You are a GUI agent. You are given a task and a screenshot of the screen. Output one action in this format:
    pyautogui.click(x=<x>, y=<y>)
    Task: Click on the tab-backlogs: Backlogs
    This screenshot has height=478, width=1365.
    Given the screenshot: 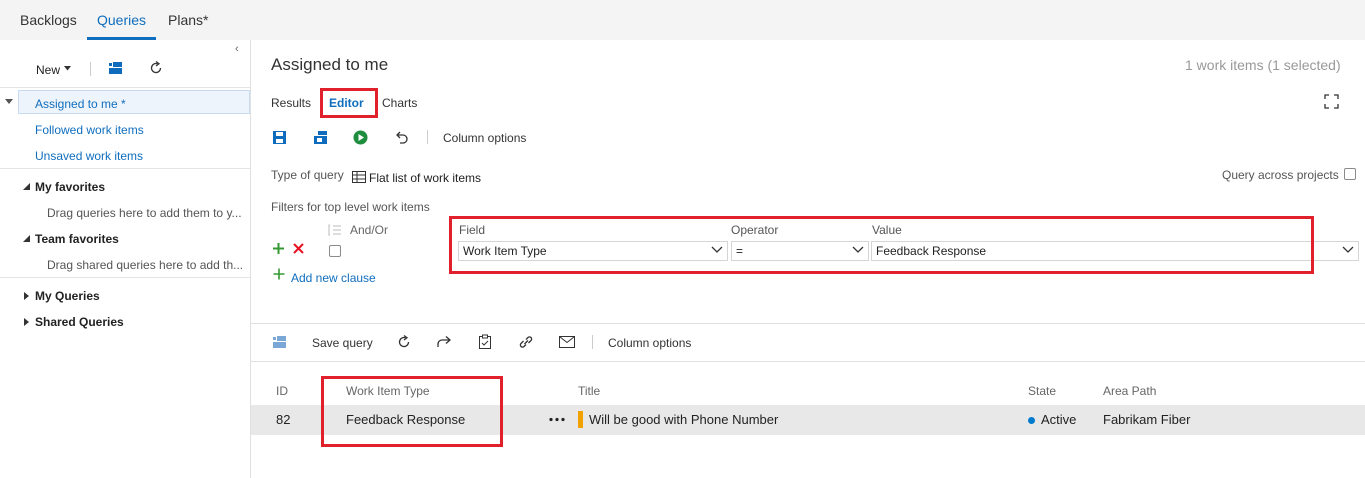 What is the action you would take?
    pyautogui.click(x=48, y=20)
    